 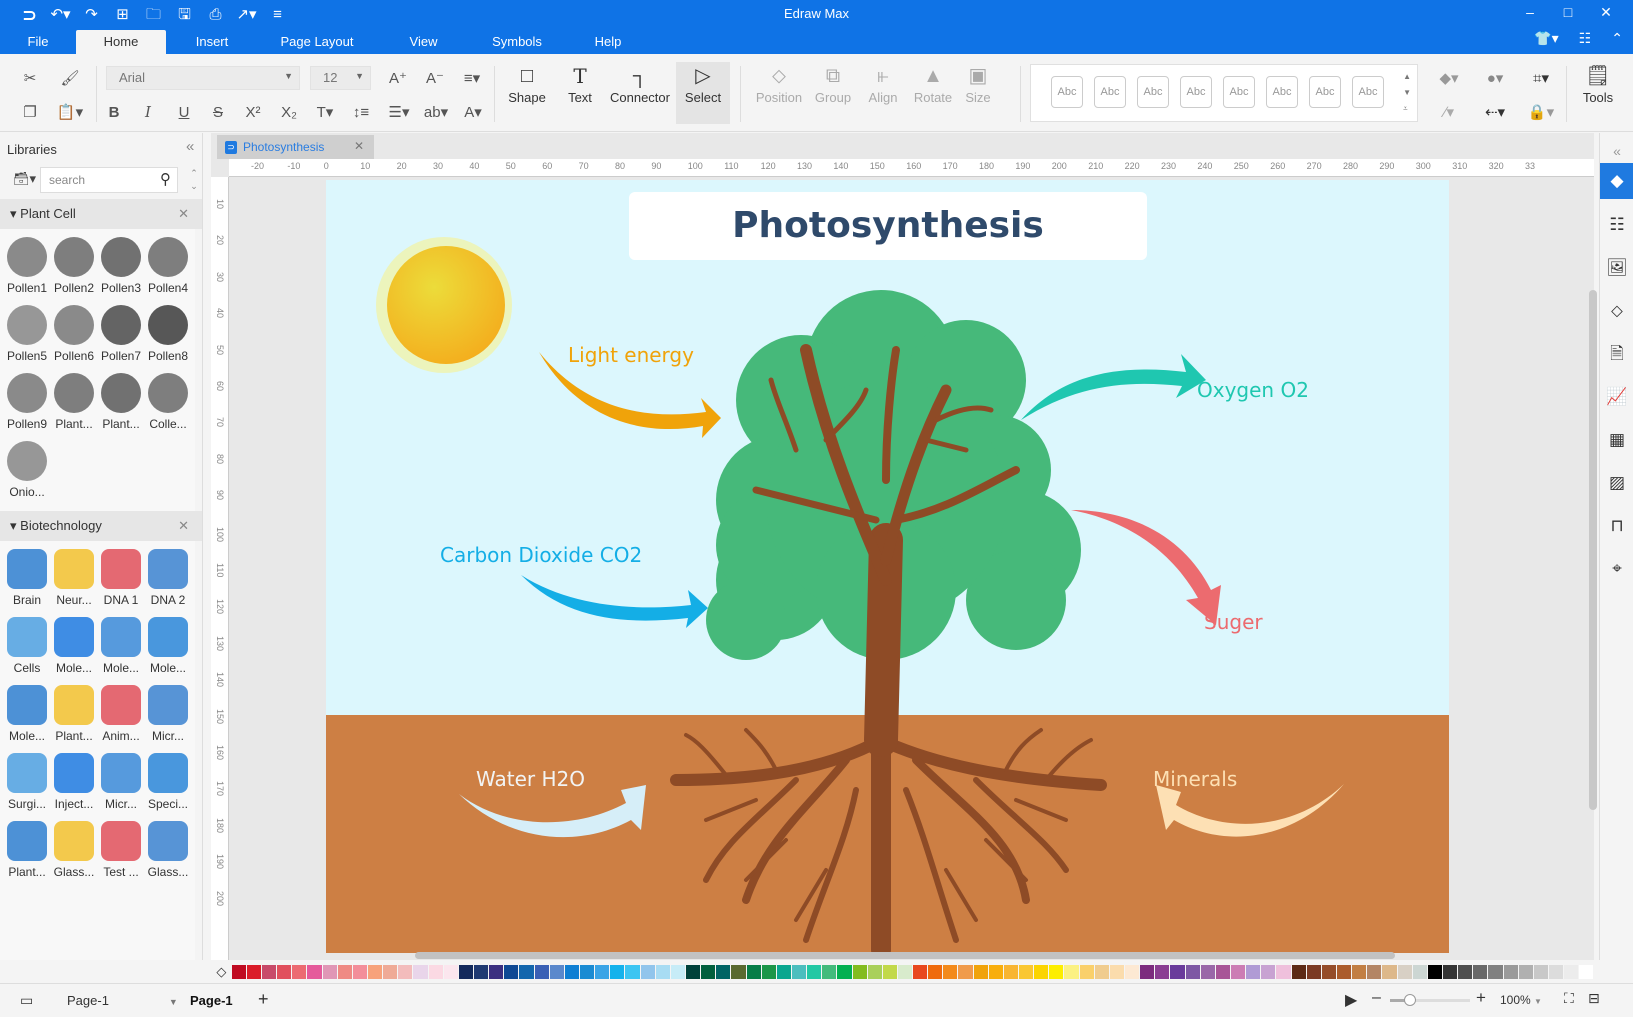 I want to click on connector-tool: ┐ Connector, so click(x=640, y=93).